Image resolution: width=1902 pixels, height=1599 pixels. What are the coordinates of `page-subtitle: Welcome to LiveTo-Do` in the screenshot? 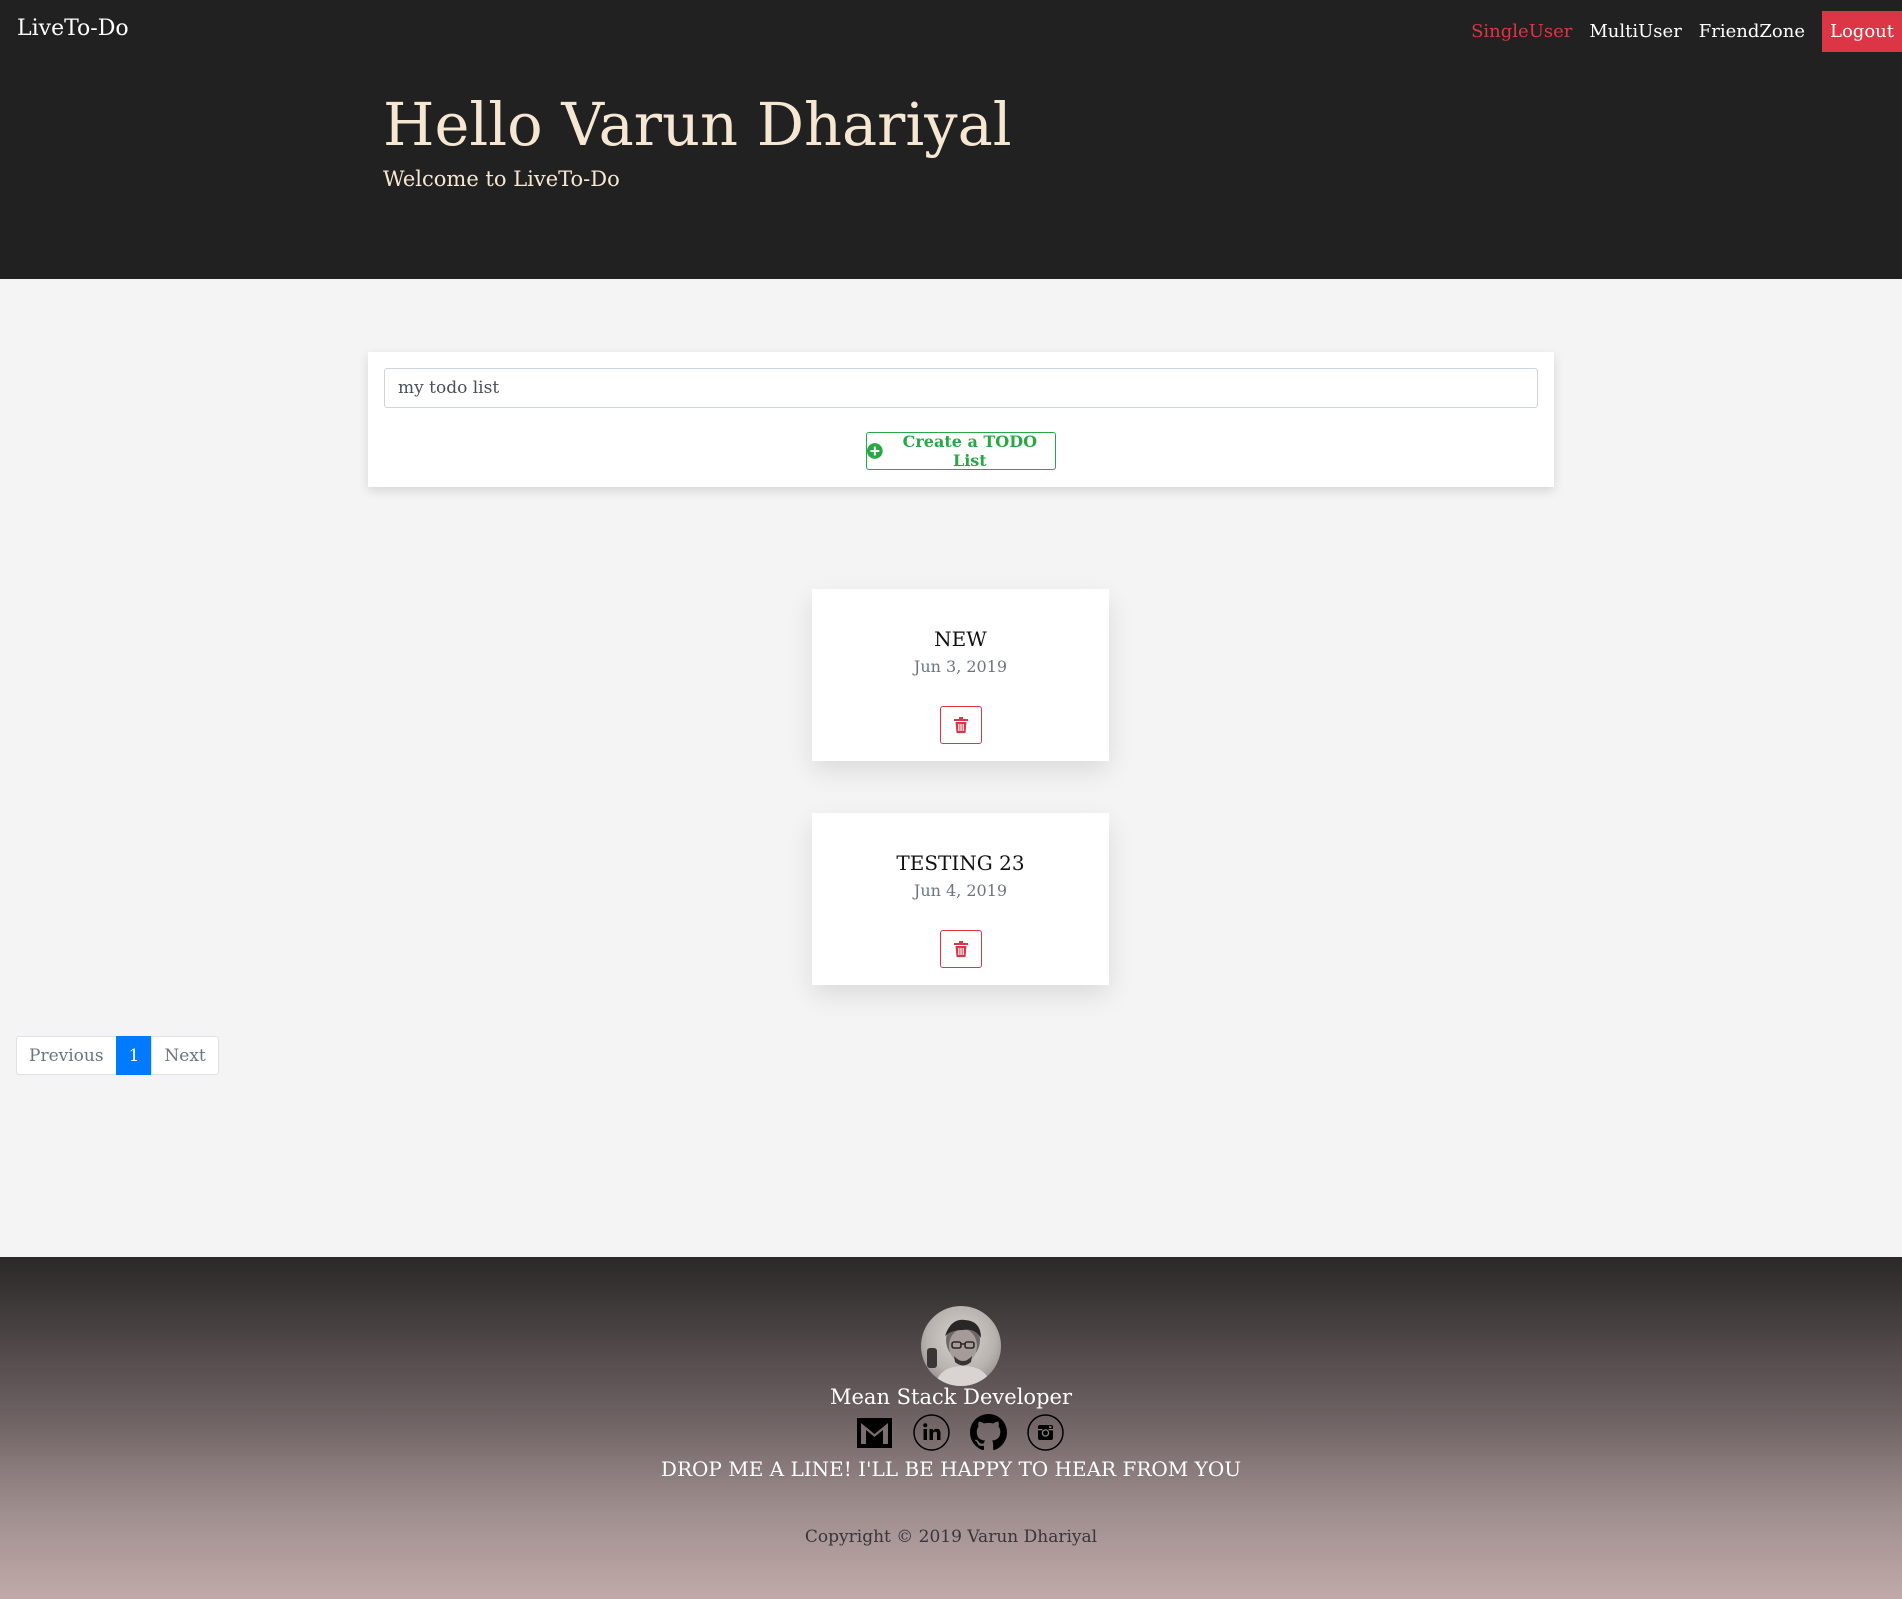 It's located at (501, 179).